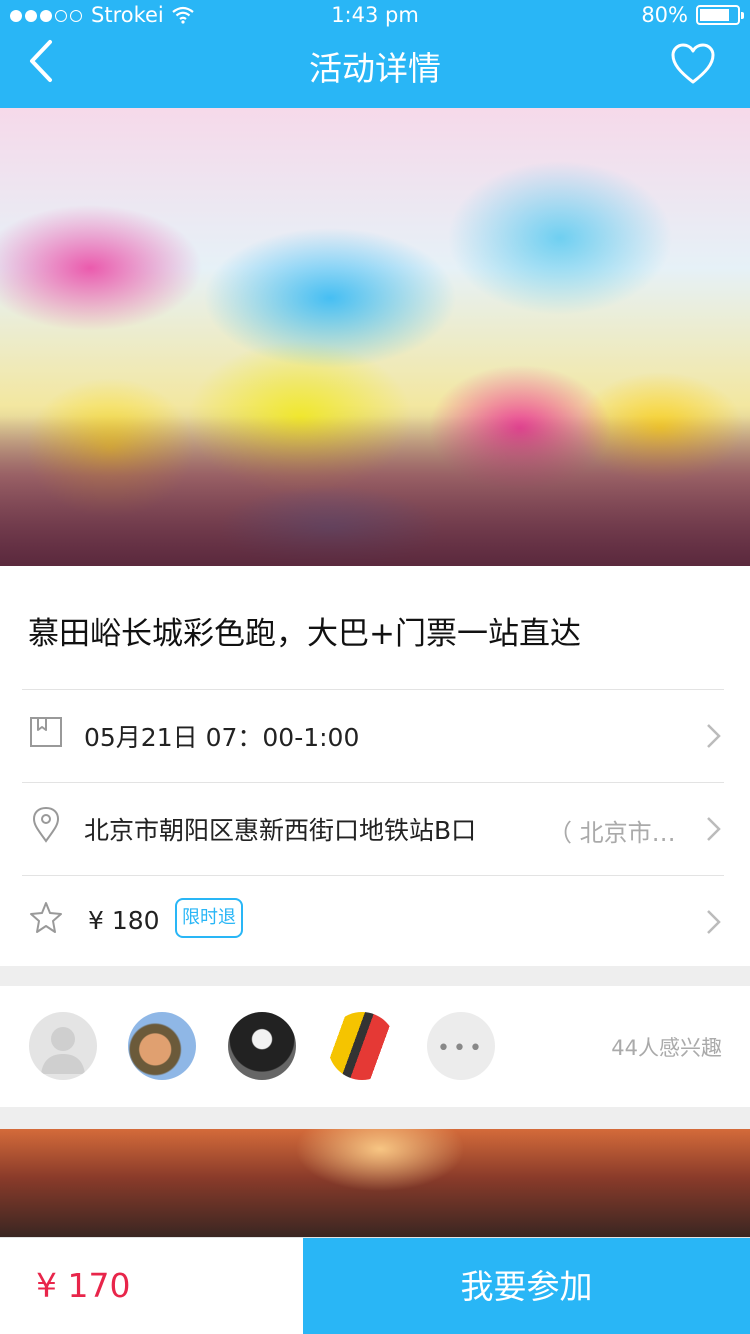 The height and width of the screenshot is (1334, 750). I want to click on status-time: 1:43 pm, so click(375, 15).